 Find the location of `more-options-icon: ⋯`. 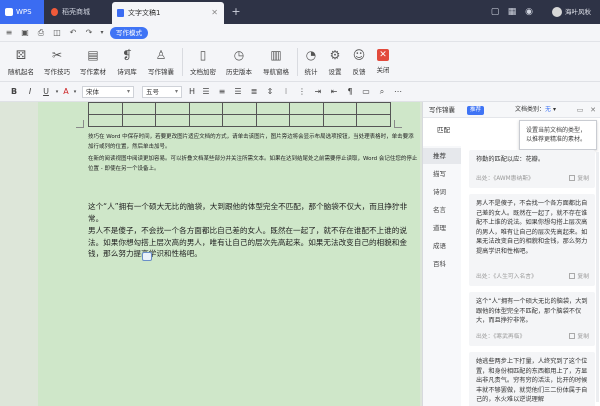

more-options-icon: ⋯ is located at coordinates (398, 92).